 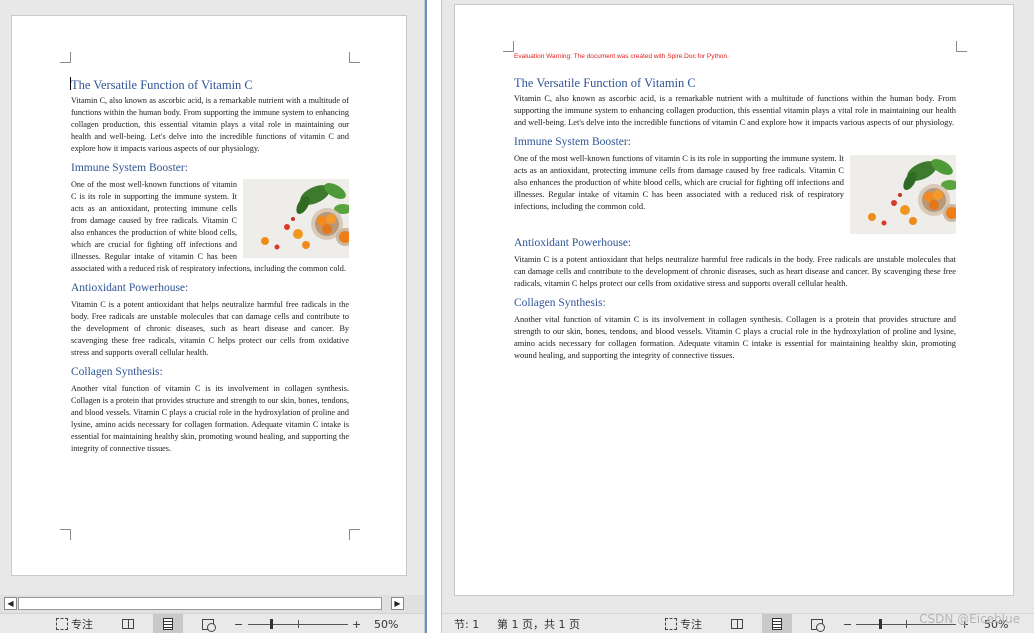 I want to click on horizontal-scrollbar: ◀ ▶, so click(x=212, y=604).